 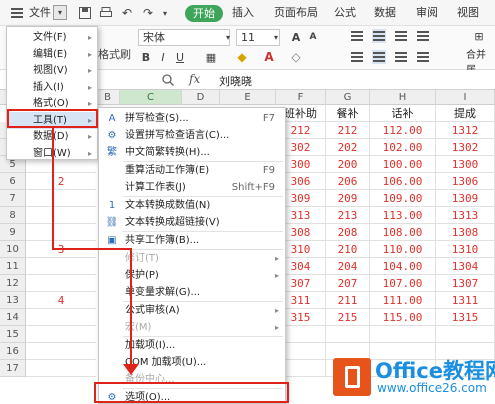 I want to click on tab-page-layout: 页面布局, so click(x=296, y=13).